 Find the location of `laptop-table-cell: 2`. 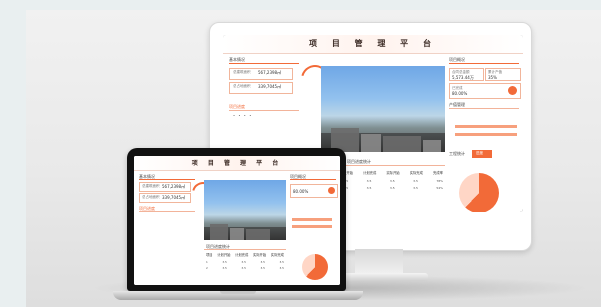

laptop-table-cell: 2 is located at coordinates (207, 268).